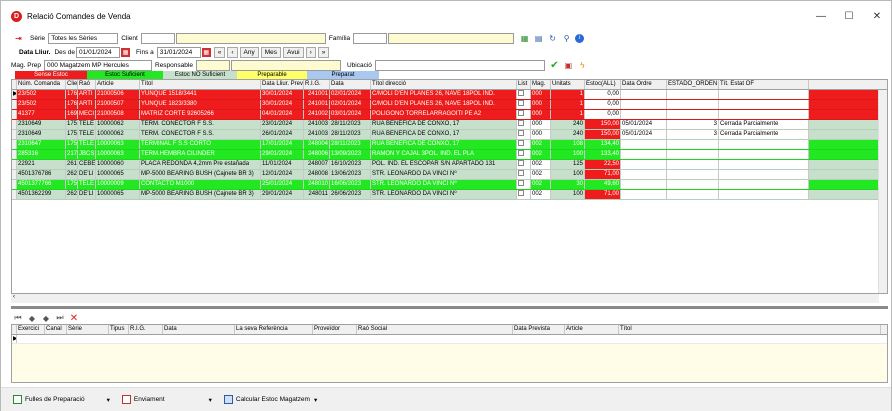 The width and height of the screenshot is (892, 411). What do you see at coordinates (72, 84) in the screenshot?
I see `column-header: Client` at bounding box center [72, 84].